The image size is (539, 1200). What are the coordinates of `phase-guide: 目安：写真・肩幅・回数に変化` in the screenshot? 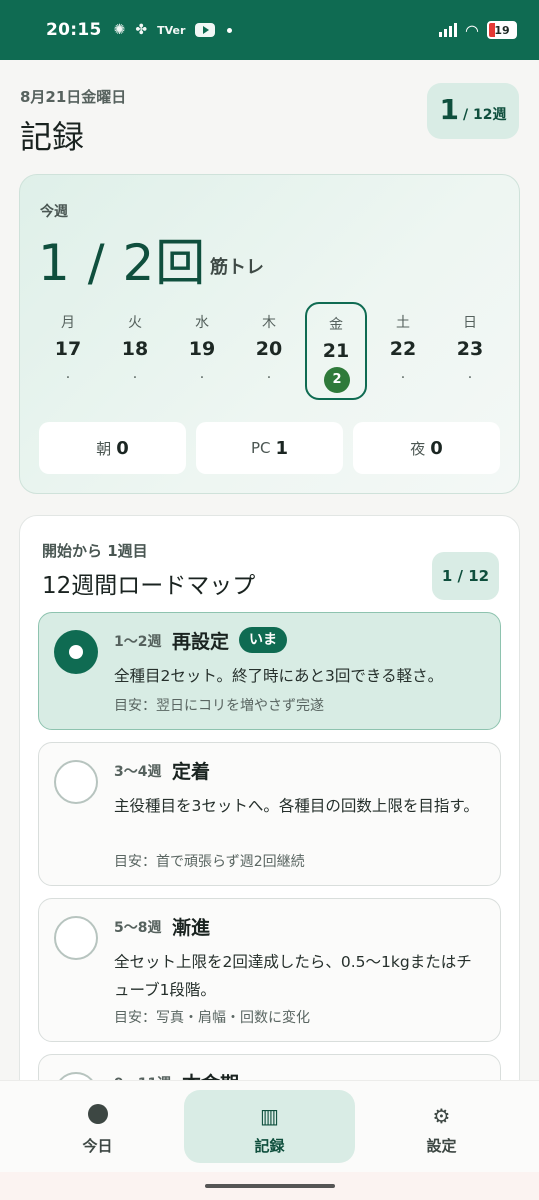 It's located at (212, 1018).